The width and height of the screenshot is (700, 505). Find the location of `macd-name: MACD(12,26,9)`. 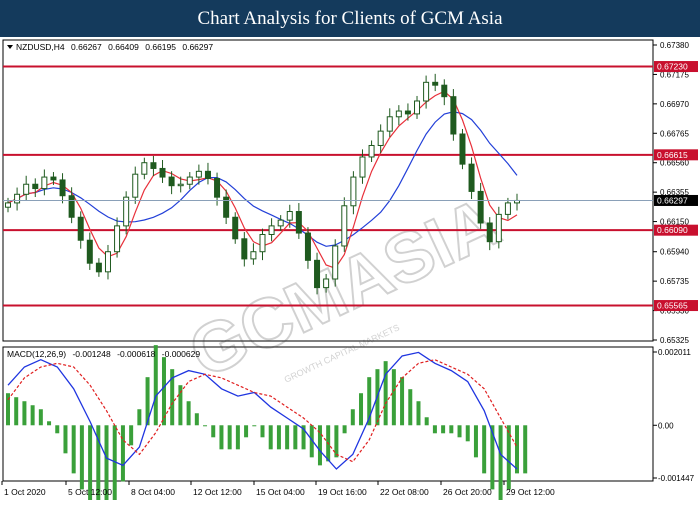

macd-name: MACD(12,26,9) is located at coordinates (36, 354).